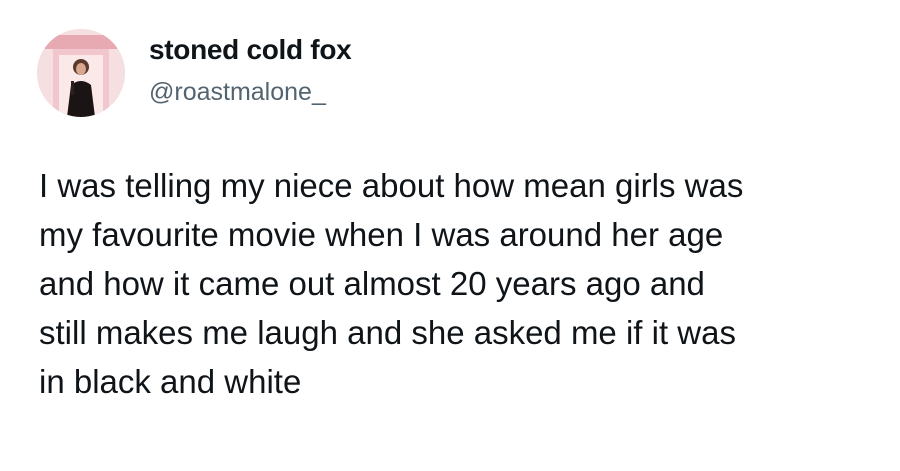  Describe the element at coordinates (170, 381) in the screenshot. I see `tweet-text-line: in black and white` at that location.